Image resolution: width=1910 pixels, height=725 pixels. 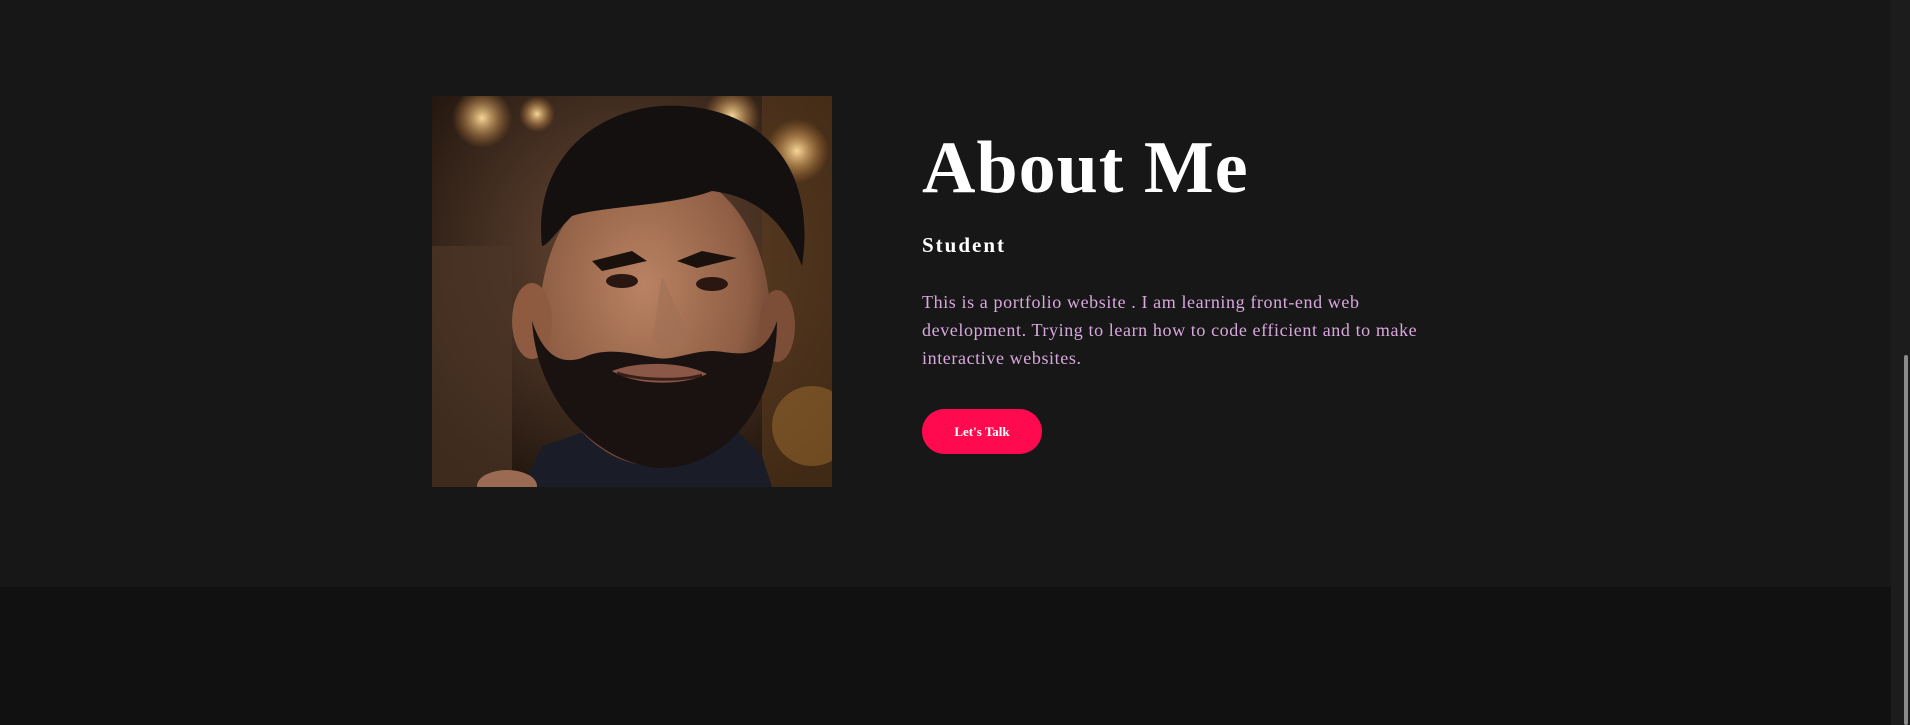 I want to click on profile-photo, so click(x=632, y=291).